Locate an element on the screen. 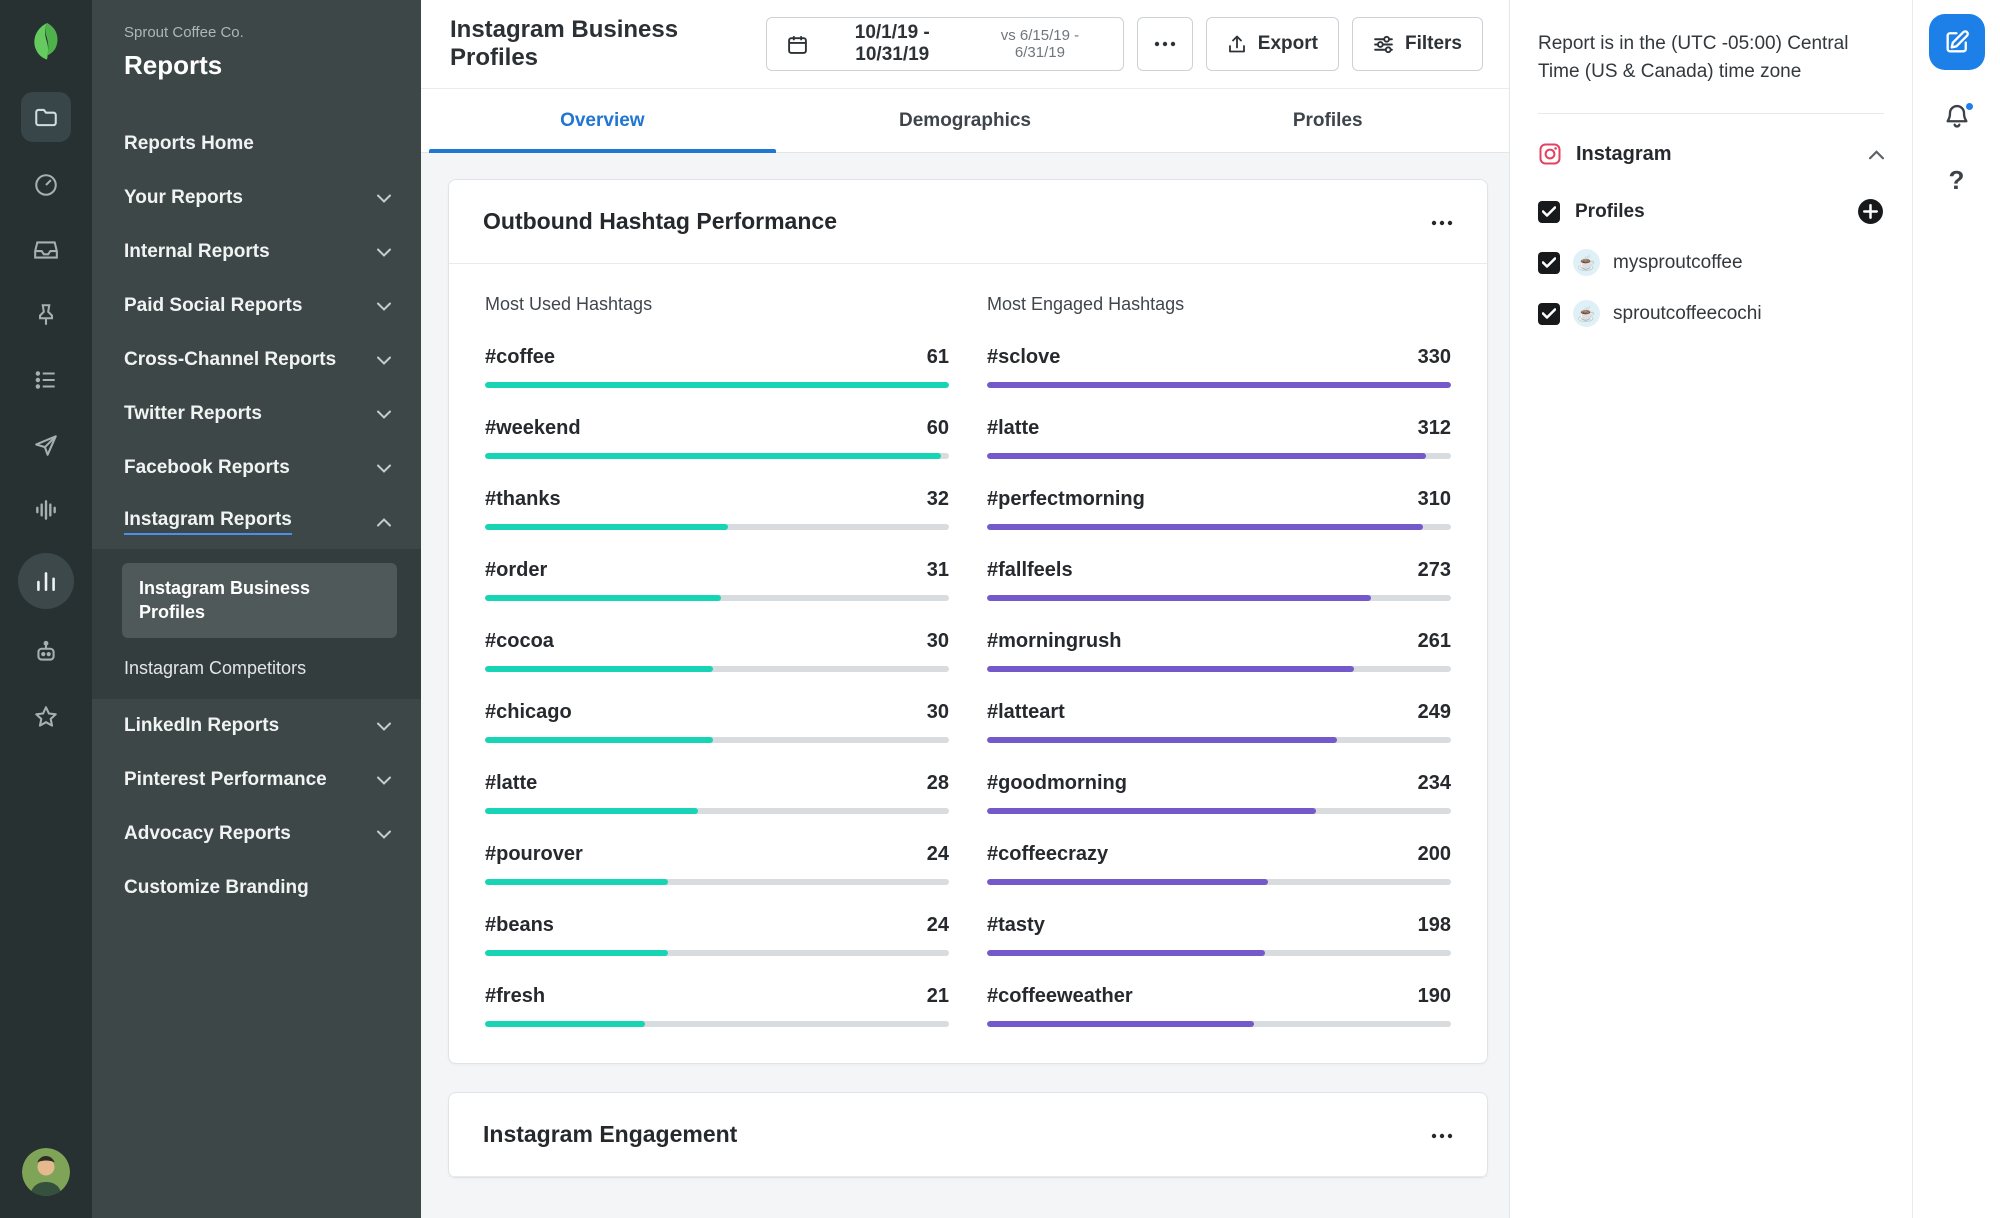 The width and height of the screenshot is (2000, 1218). list-icon is located at coordinates (46, 380).